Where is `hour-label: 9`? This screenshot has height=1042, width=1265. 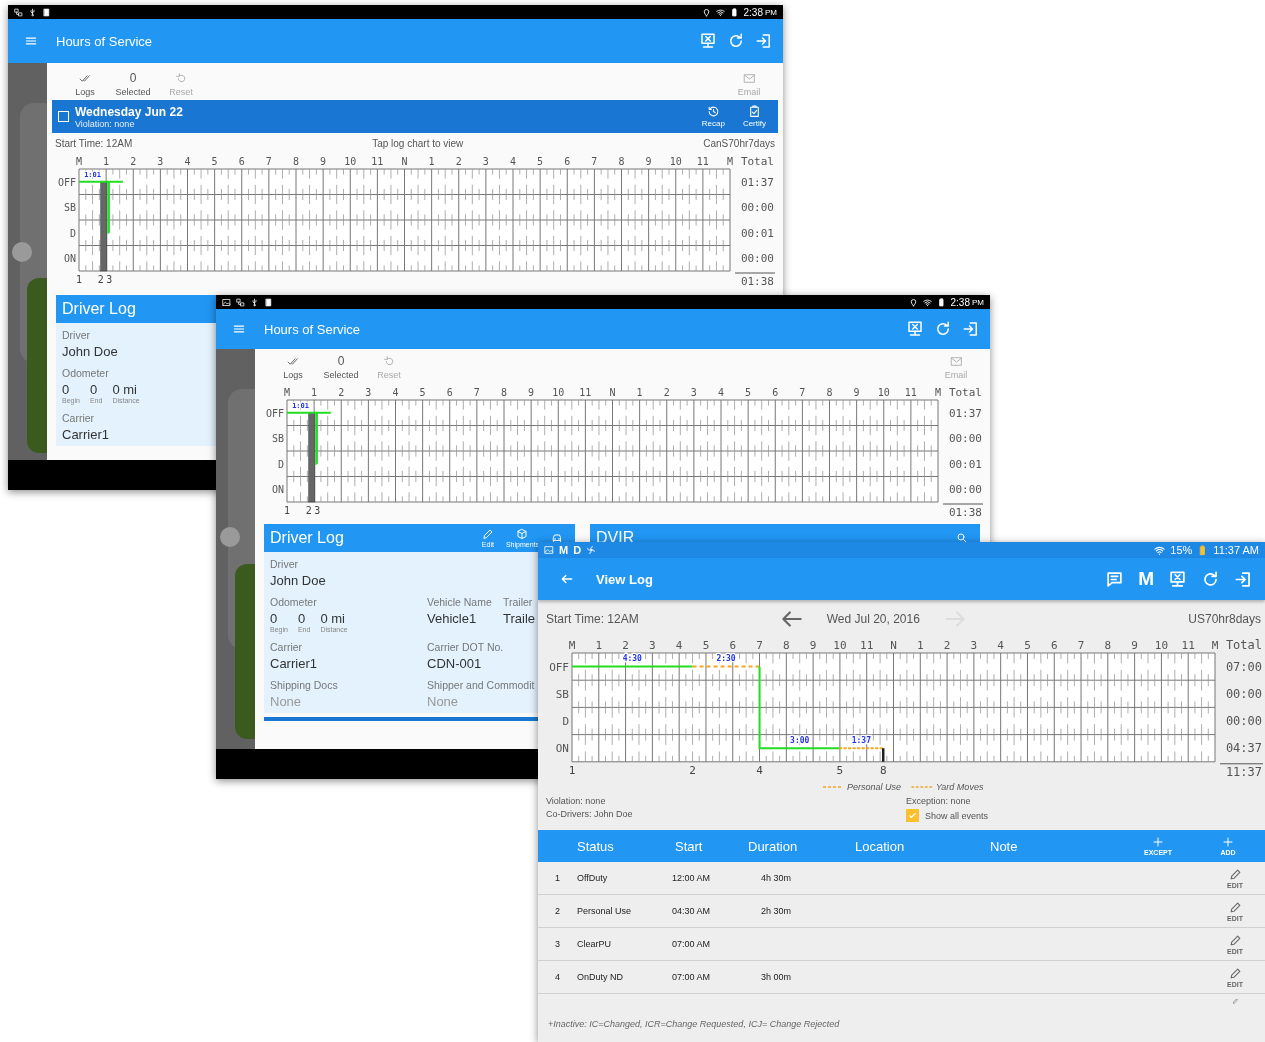 hour-label: 9 is located at coordinates (648, 161).